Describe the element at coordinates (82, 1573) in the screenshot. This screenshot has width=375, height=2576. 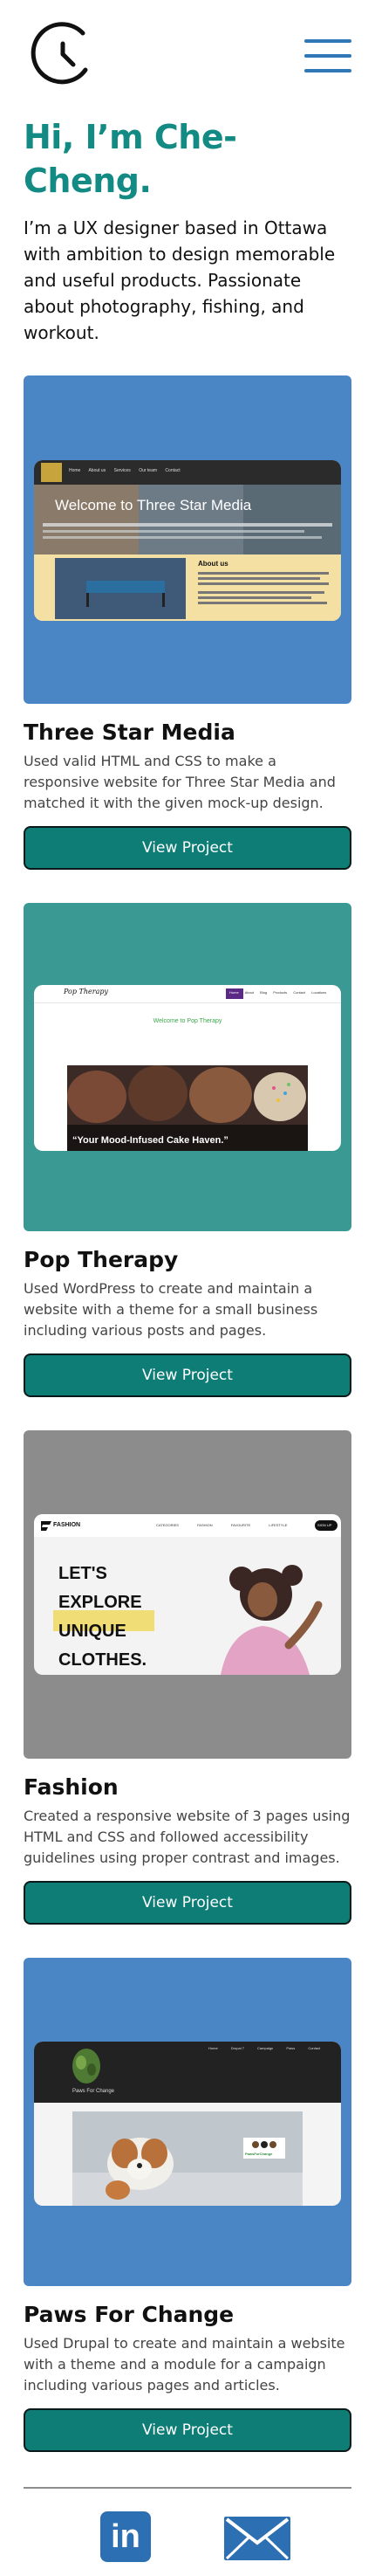
I see `preview-headline-line: LET'S` at that location.